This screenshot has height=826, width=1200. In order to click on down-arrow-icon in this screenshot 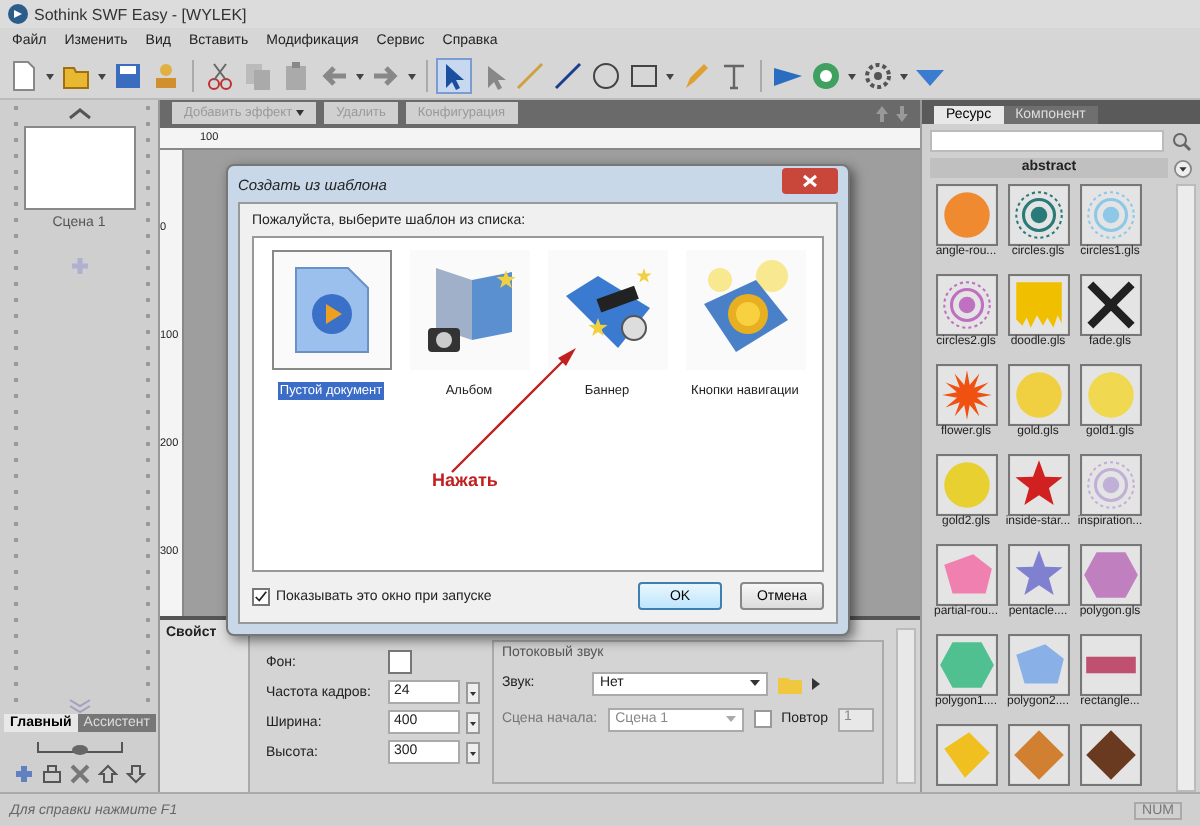, I will do `click(902, 113)`.